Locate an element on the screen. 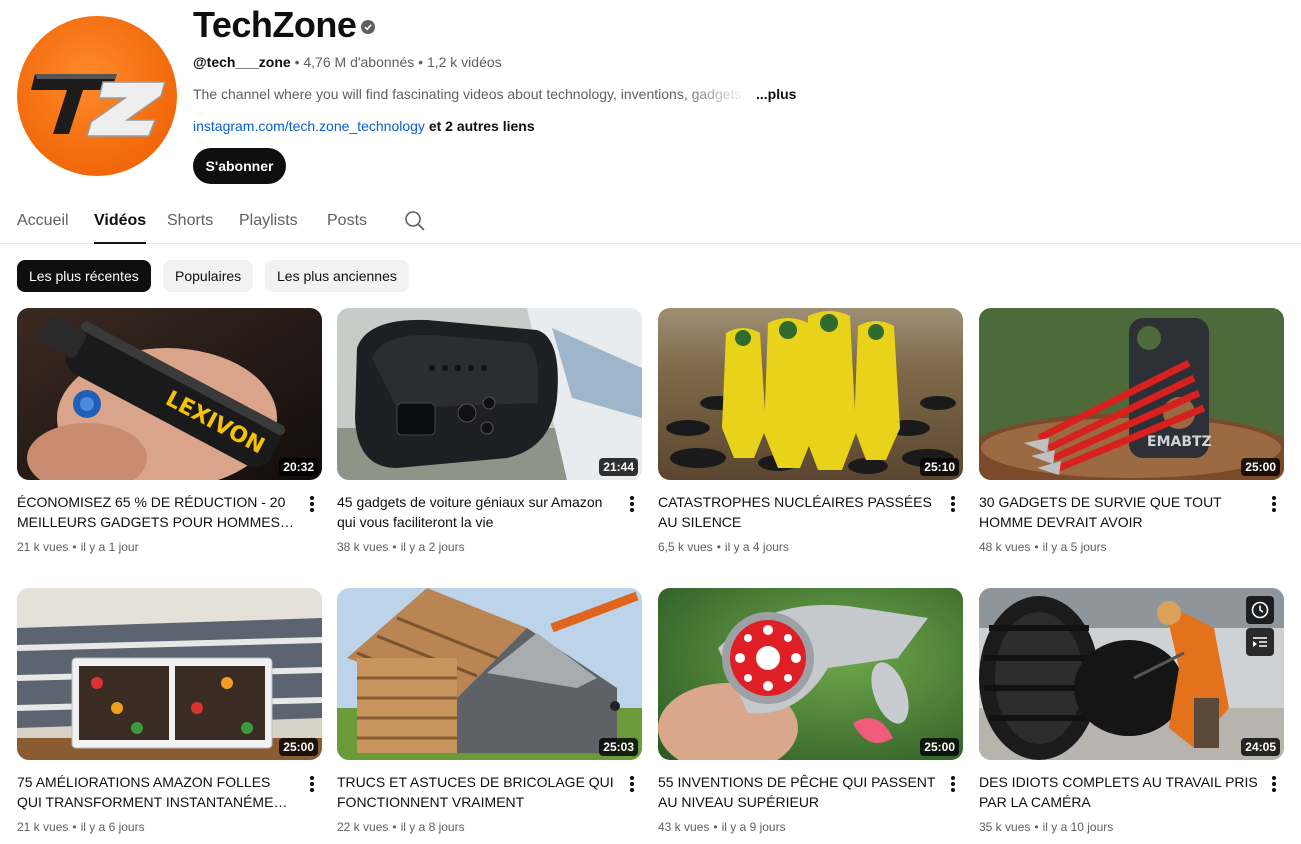 This screenshot has height=844, width=1301. video-views: 6,5 k vues is located at coordinates (685, 547).